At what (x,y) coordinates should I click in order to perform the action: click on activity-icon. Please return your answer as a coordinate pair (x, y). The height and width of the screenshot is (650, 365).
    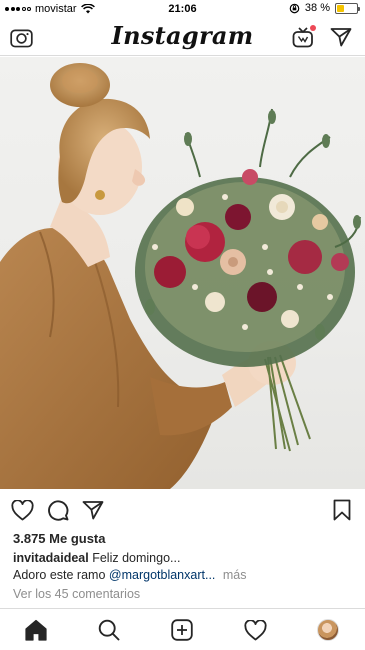
    Looking at the image, I should click on (255, 629).